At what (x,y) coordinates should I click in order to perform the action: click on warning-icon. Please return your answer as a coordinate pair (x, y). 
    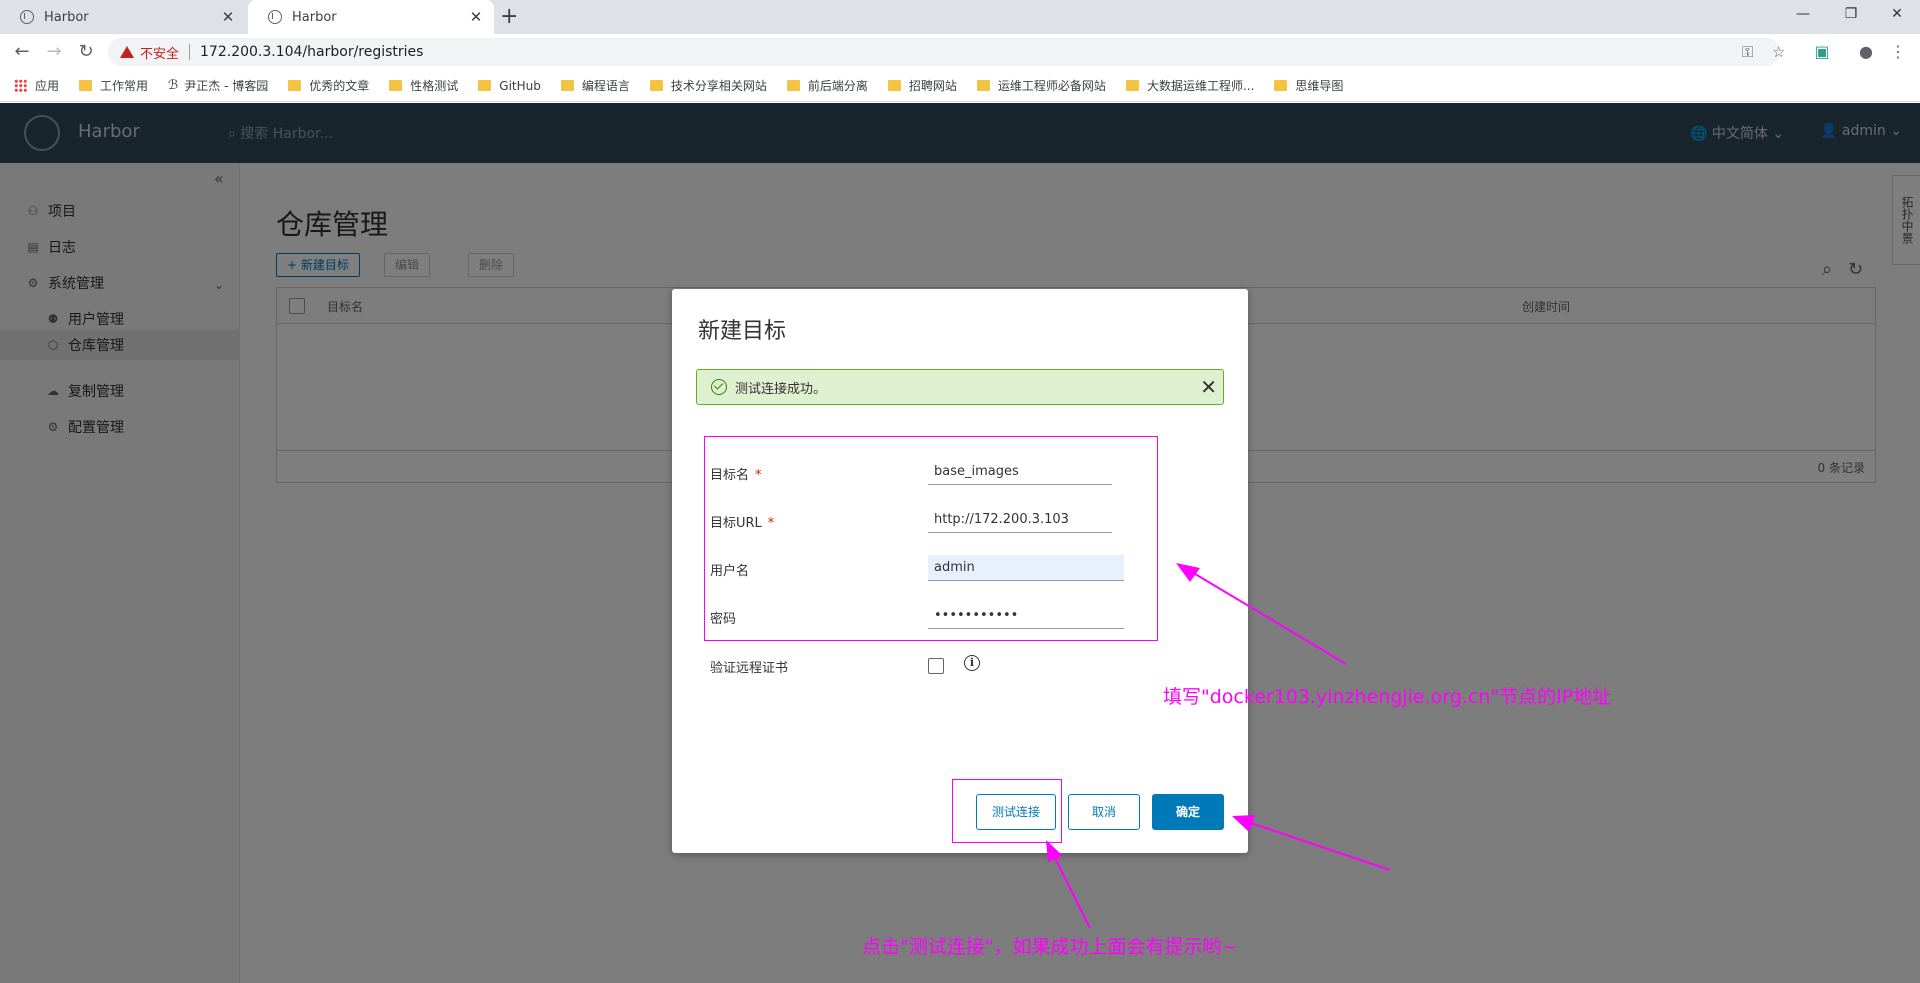
    Looking at the image, I should click on (127, 52).